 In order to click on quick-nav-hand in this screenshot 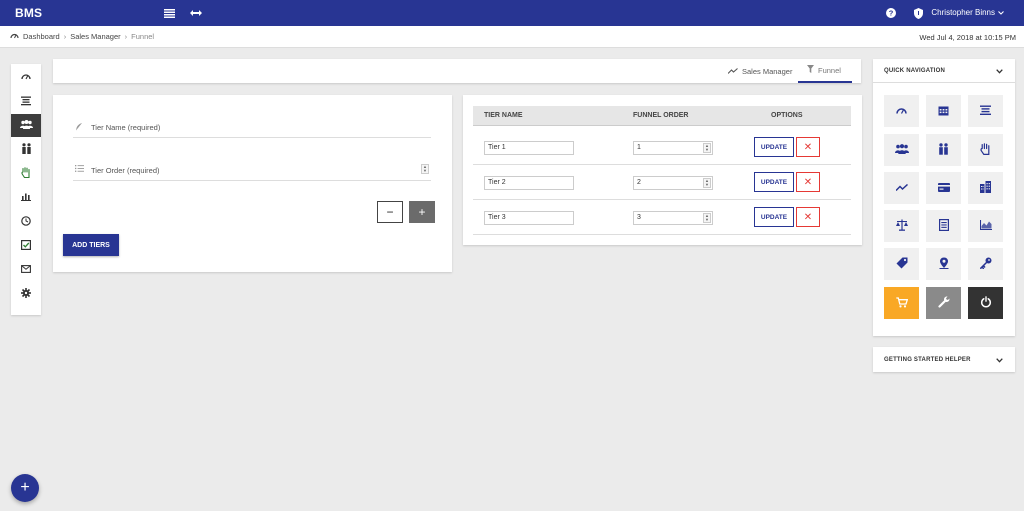, I will do `click(985, 150)`.